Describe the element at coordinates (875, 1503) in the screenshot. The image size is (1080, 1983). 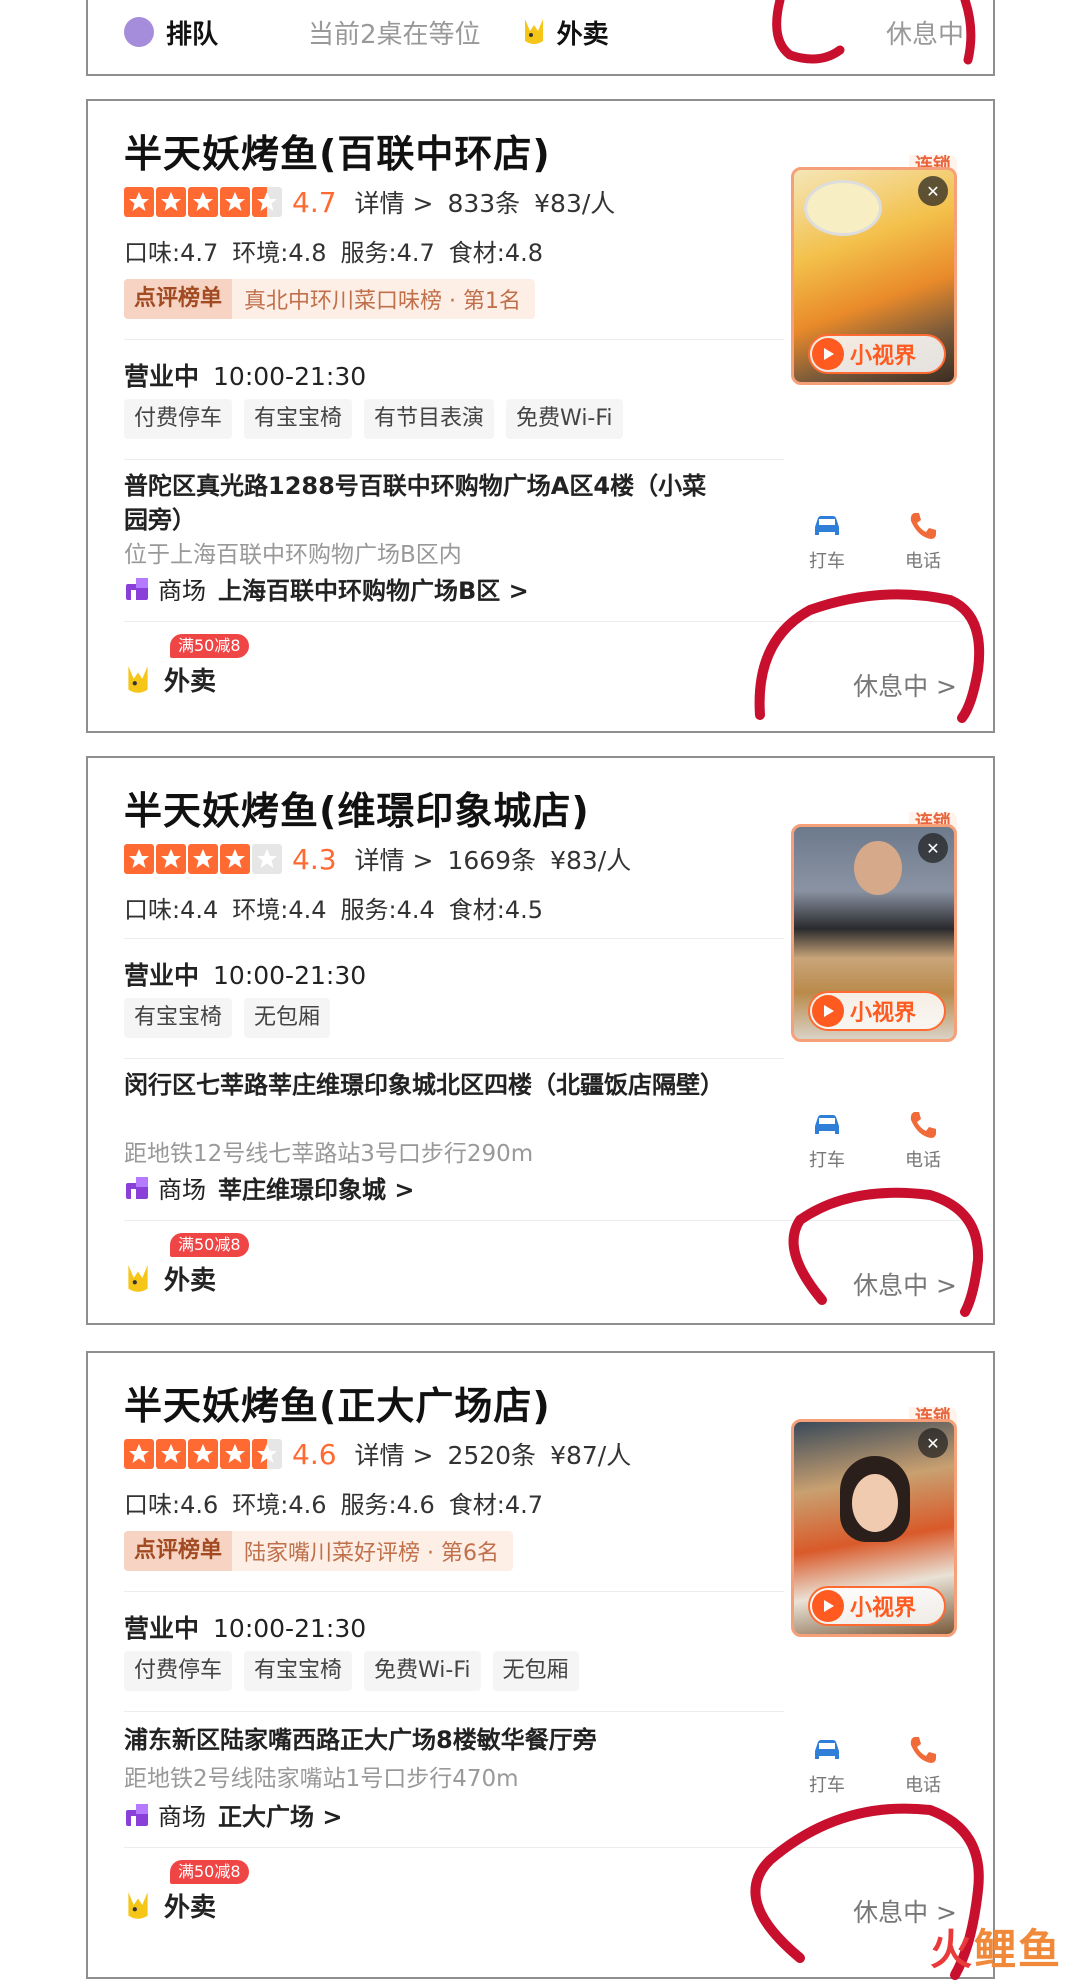
I see `face-image` at that location.